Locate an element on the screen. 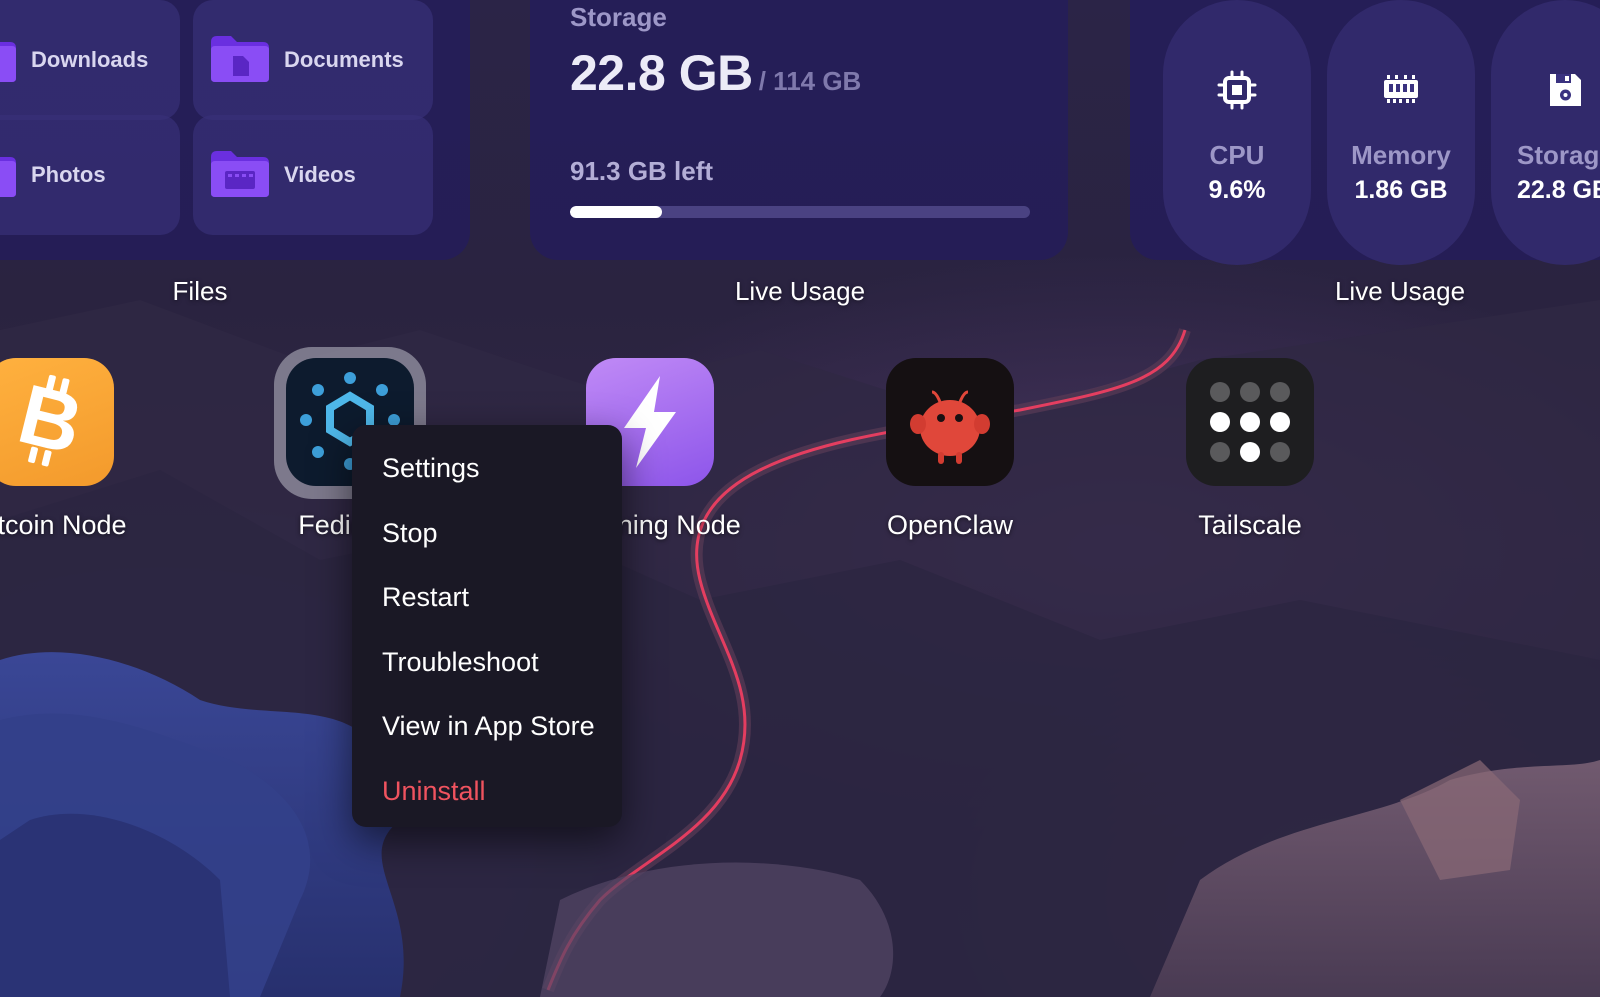 This screenshot has height=997, width=1600. openclaw-icon is located at coordinates (950, 422).